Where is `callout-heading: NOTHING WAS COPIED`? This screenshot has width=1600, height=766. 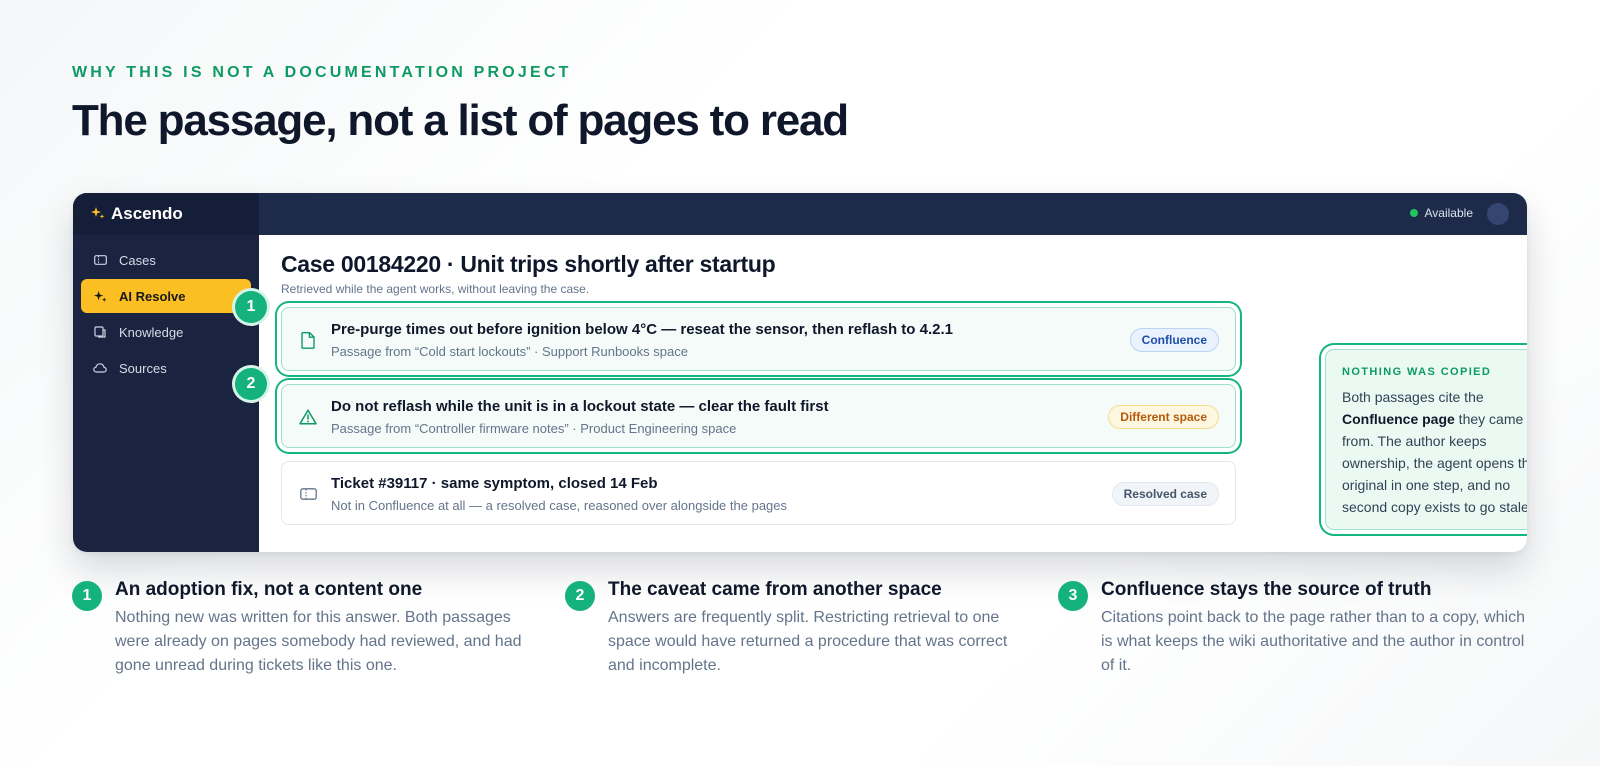 callout-heading: NOTHING WAS COPIED is located at coordinates (1417, 372).